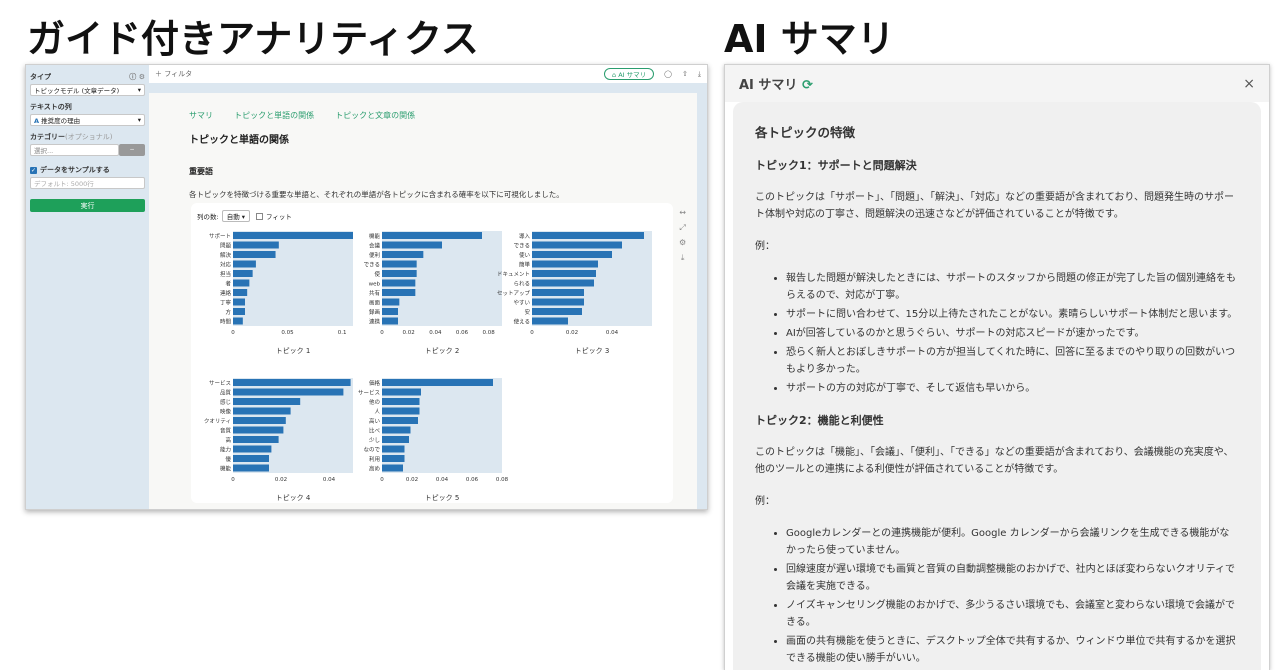 This screenshot has width=1280, height=670. I want to click on text-col-value: 推奨度の理由, so click(61, 121).